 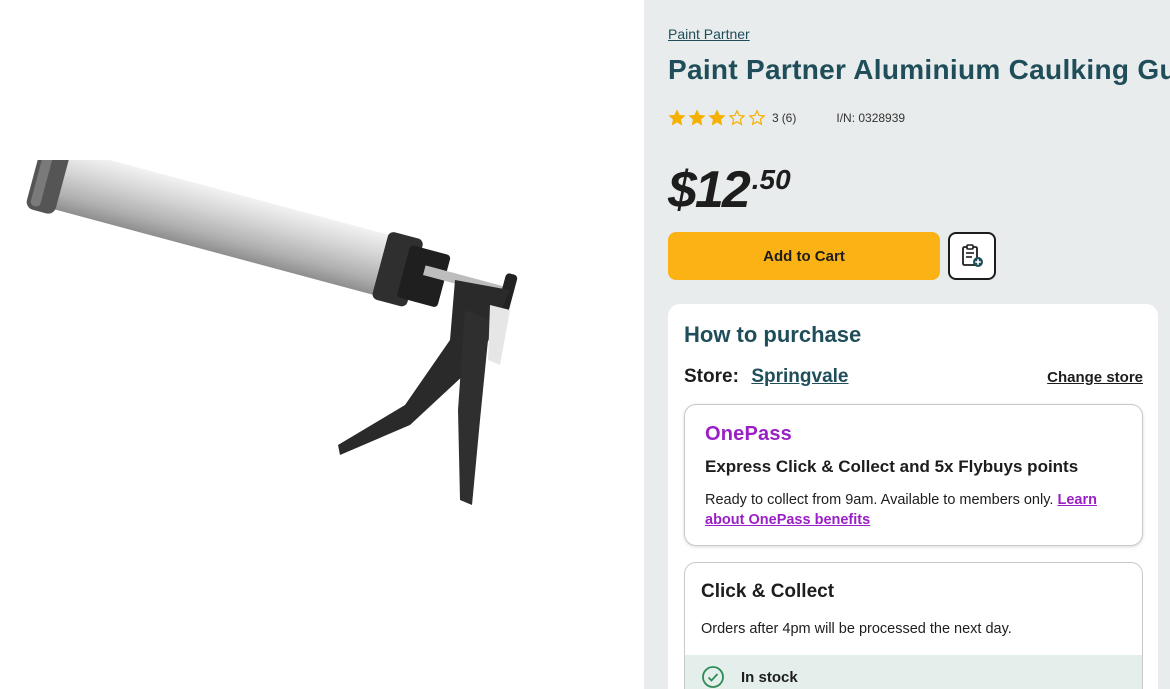 I want to click on store-row: Store: Springvale Change store, so click(x=913, y=377).